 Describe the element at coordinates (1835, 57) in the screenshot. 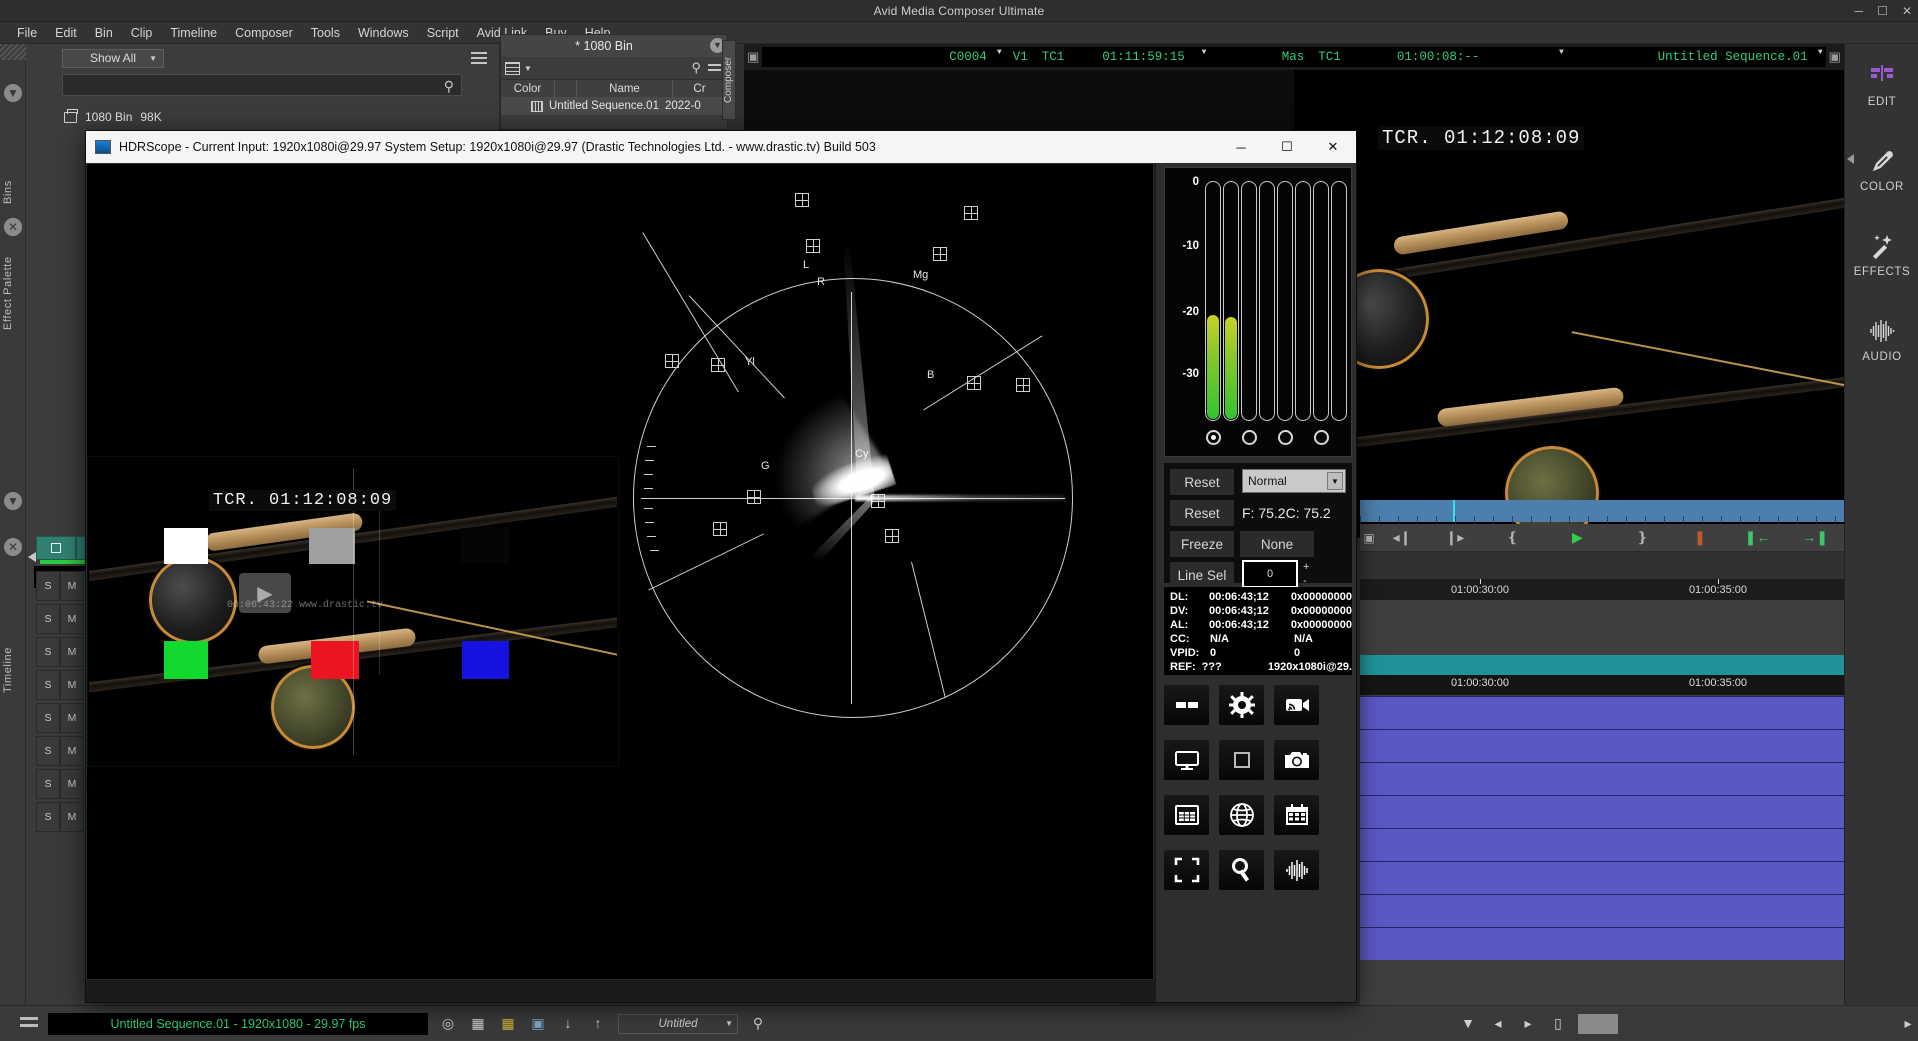

I see `record-film-icon: ▣` at that location.